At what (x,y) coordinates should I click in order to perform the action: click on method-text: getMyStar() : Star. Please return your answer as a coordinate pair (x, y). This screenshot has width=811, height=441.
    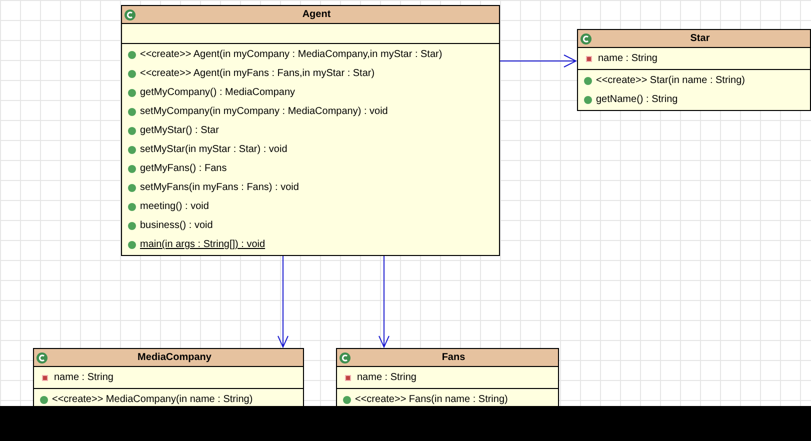
    Looking at the image, I should click on (179, 131).